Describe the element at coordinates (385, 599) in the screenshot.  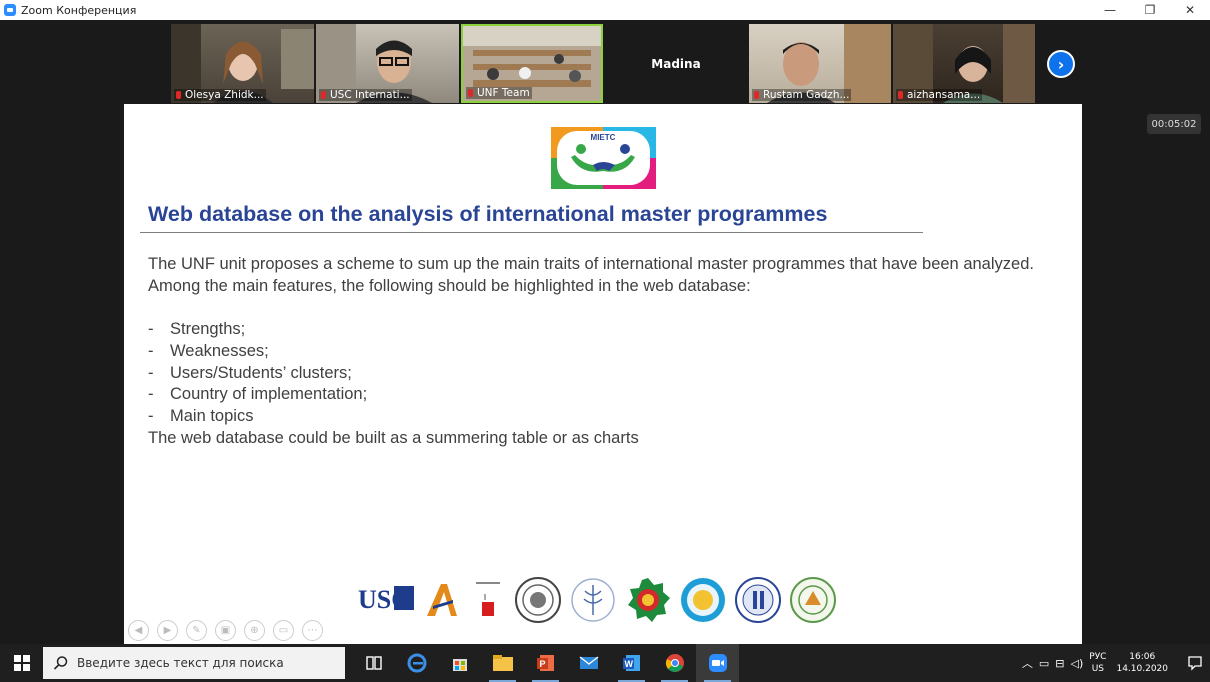
I see `usc-logo: USC` at that location.